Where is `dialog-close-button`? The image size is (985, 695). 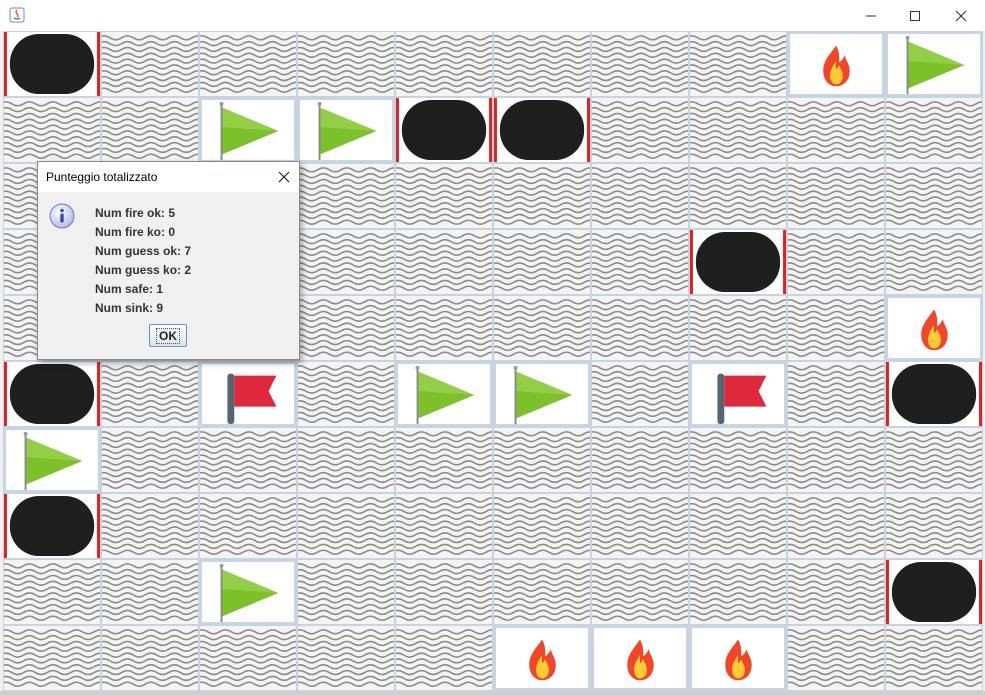
dialog-close-button is located at coordinates (284, 177).